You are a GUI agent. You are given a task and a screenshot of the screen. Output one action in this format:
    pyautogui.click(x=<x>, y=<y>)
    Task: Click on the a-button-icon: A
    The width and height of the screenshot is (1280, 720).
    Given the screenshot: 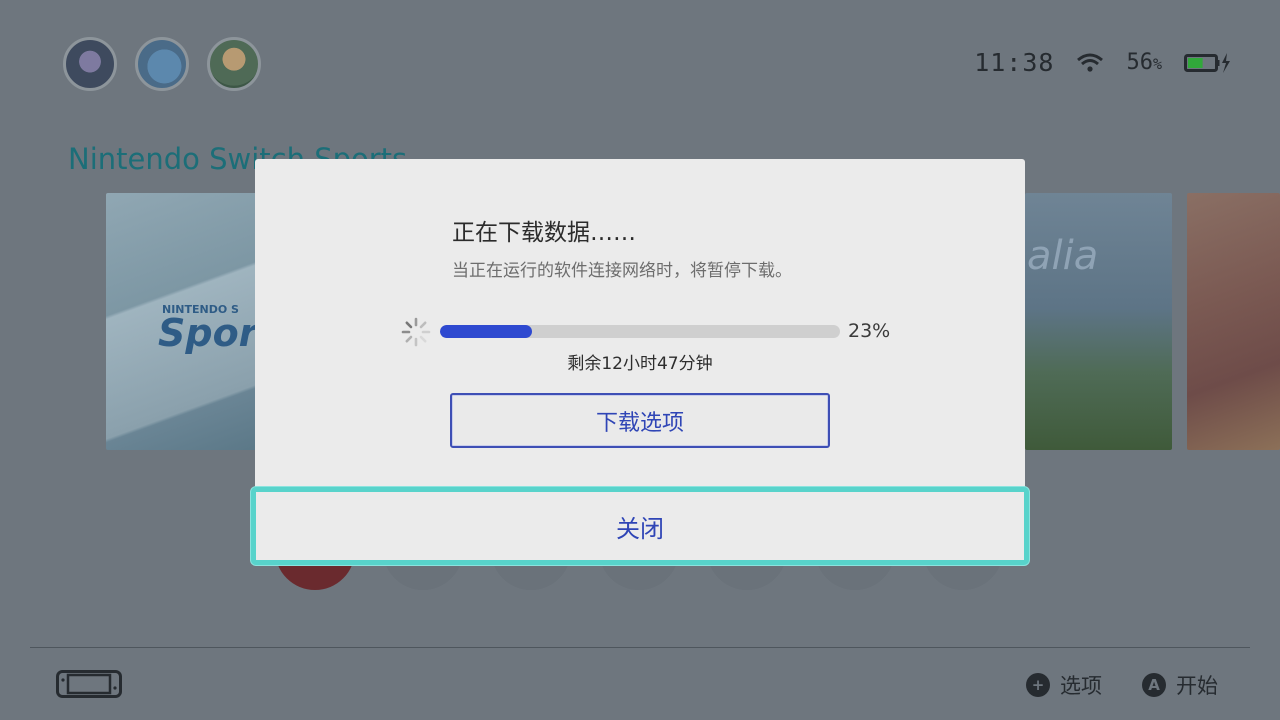 What is the action you would take?
    pyautogui.click(x=1154, y=685)
    